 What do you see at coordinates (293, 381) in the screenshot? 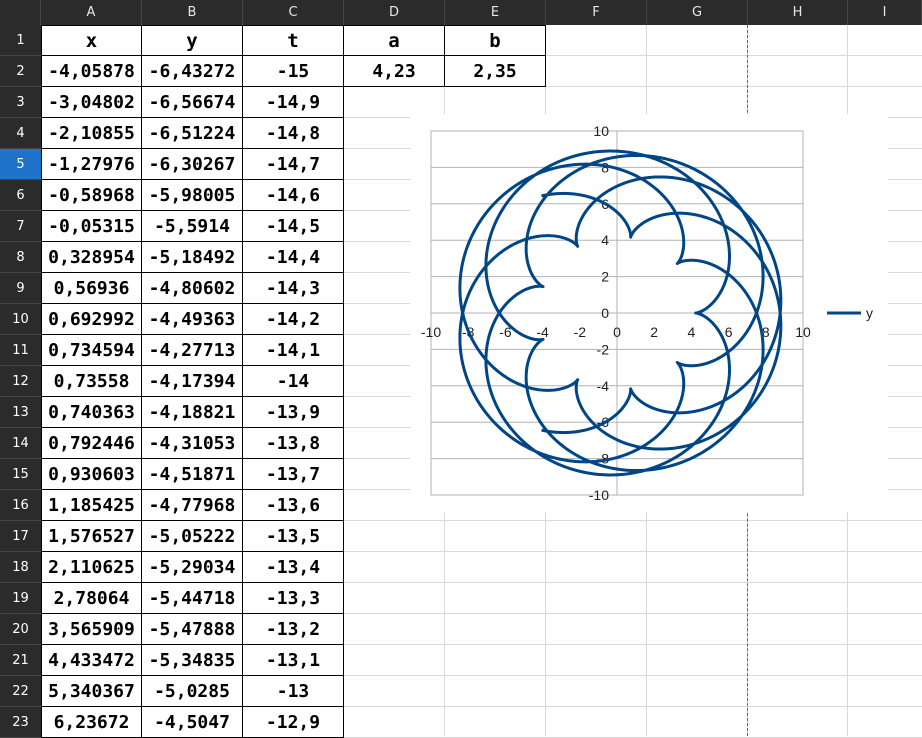
I see `cell-c12-t: -14` at bounding box center [293, 381].